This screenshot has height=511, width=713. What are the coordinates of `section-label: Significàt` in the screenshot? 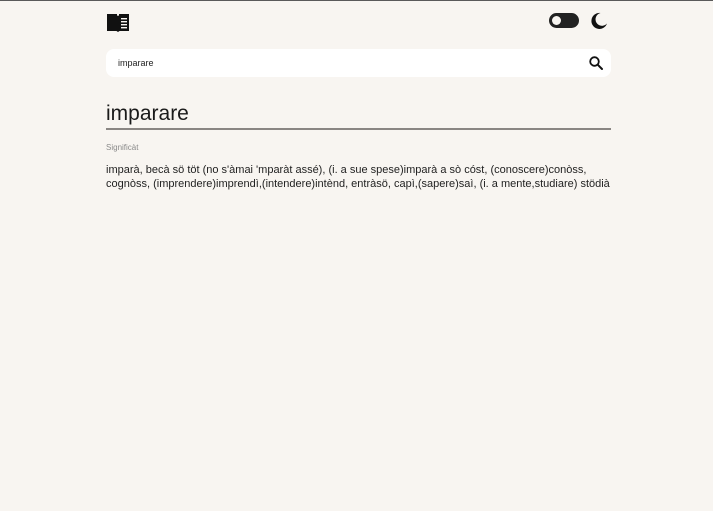 It's located at (122, 147).